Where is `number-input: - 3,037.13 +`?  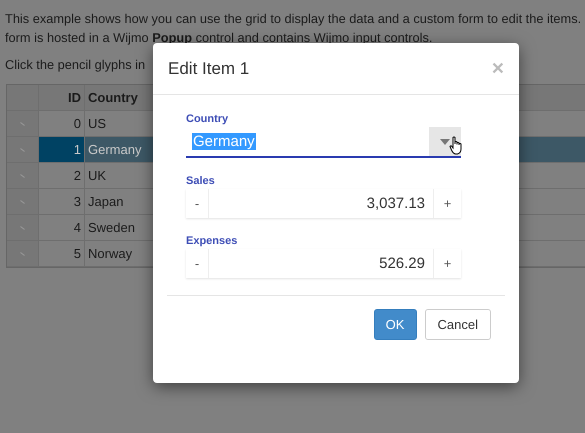
number-input: - 3,037.13 + is located at coordinates (323, 203).